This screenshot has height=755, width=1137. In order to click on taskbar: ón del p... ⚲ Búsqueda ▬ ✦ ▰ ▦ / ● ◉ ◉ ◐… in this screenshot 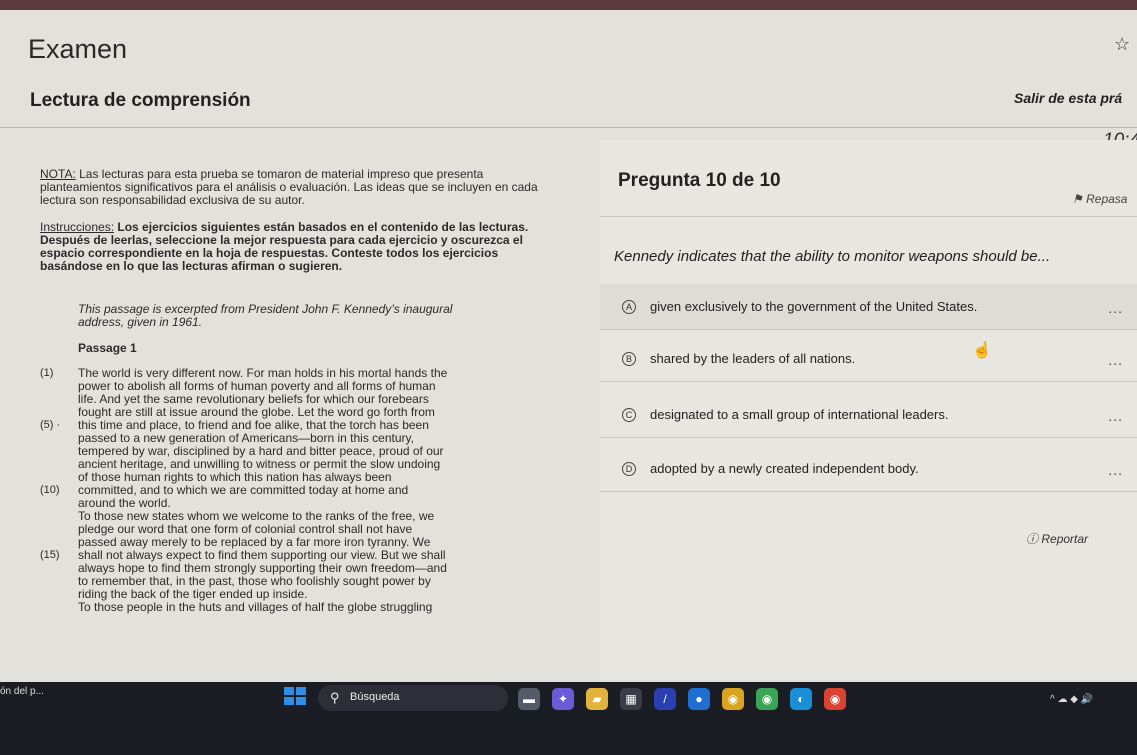, I will do `click(568, 718)`.